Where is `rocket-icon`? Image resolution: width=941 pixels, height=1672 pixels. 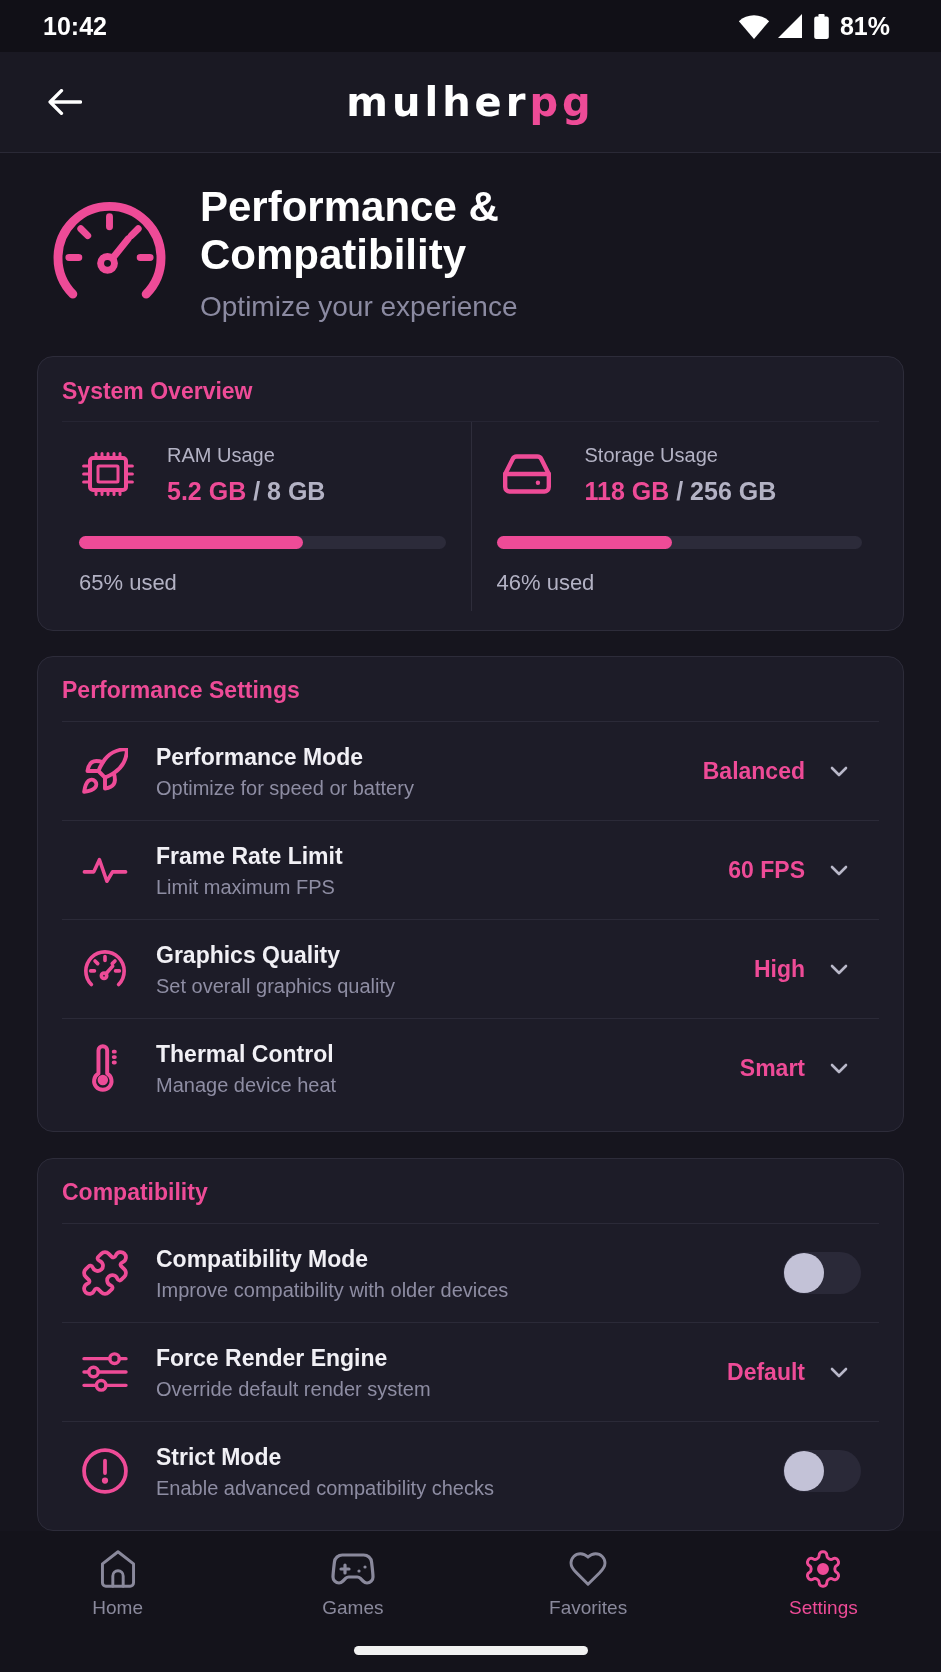 rocket-icon is located at coordinates (105, 771).